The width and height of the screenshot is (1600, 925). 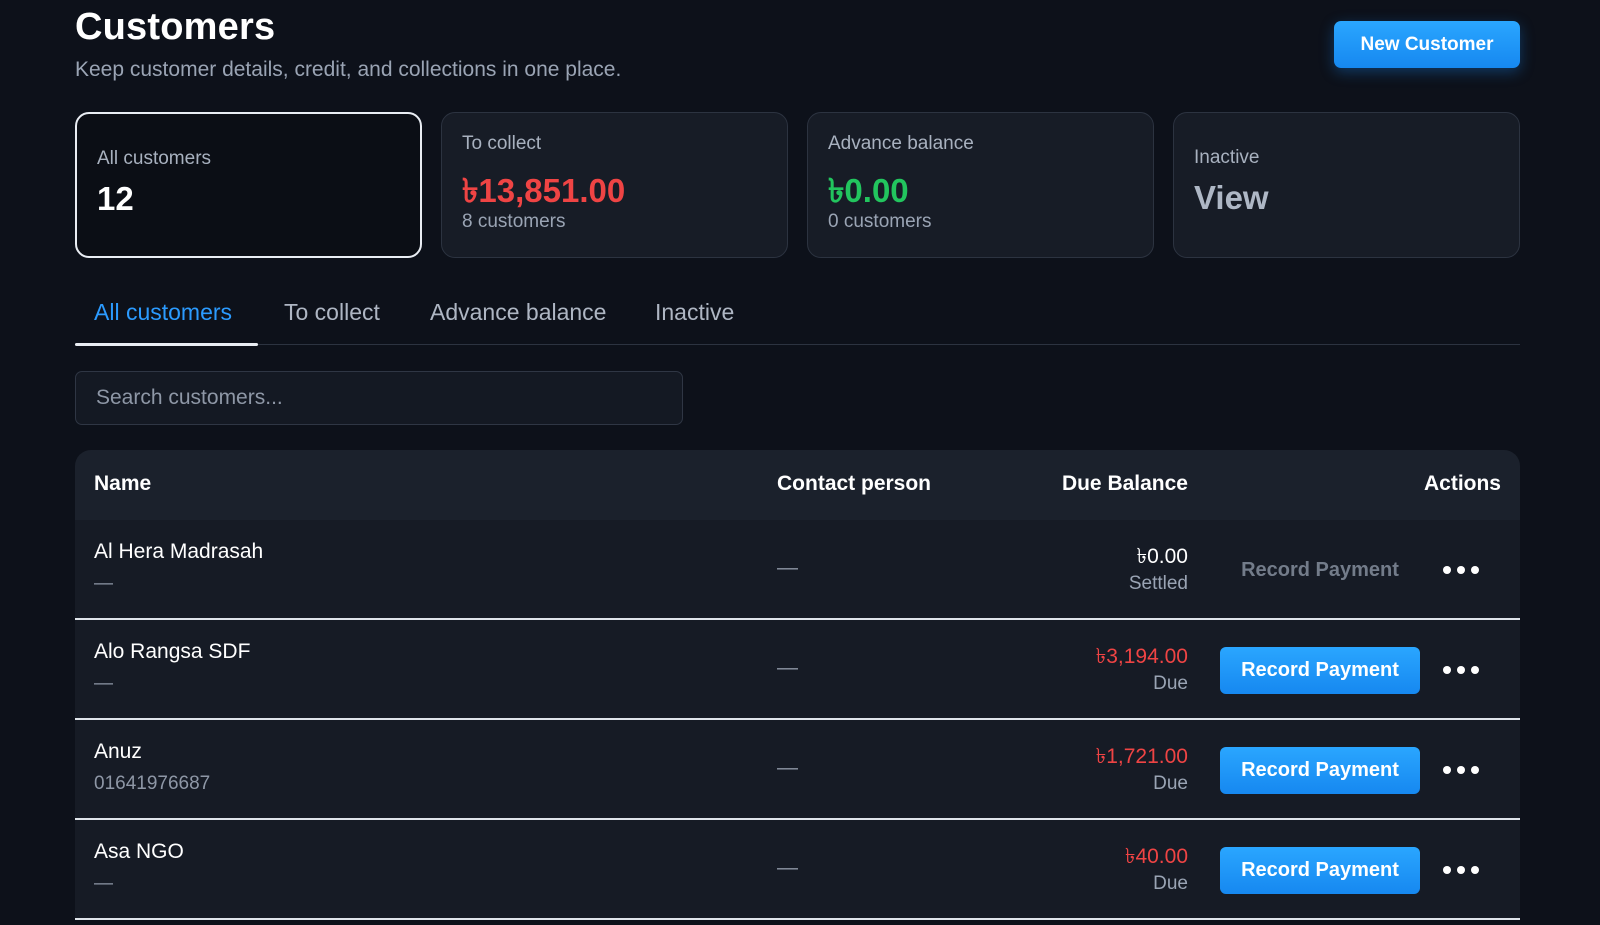 What do you see at coordinates (980, 185) in the screenshot?
I see `card-advance-balance: Advance balance ৳0.00 0 customers` at bounding box center [980, 185].